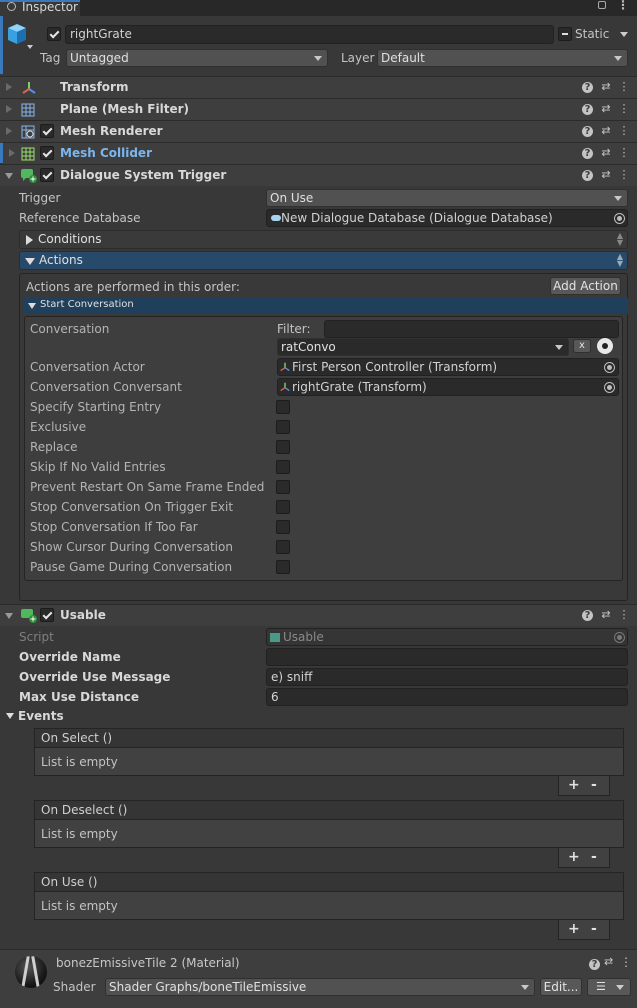  Describe the element at coordinates (601, 986) in the screenshot. I see `list-icon: ☰` at that location.